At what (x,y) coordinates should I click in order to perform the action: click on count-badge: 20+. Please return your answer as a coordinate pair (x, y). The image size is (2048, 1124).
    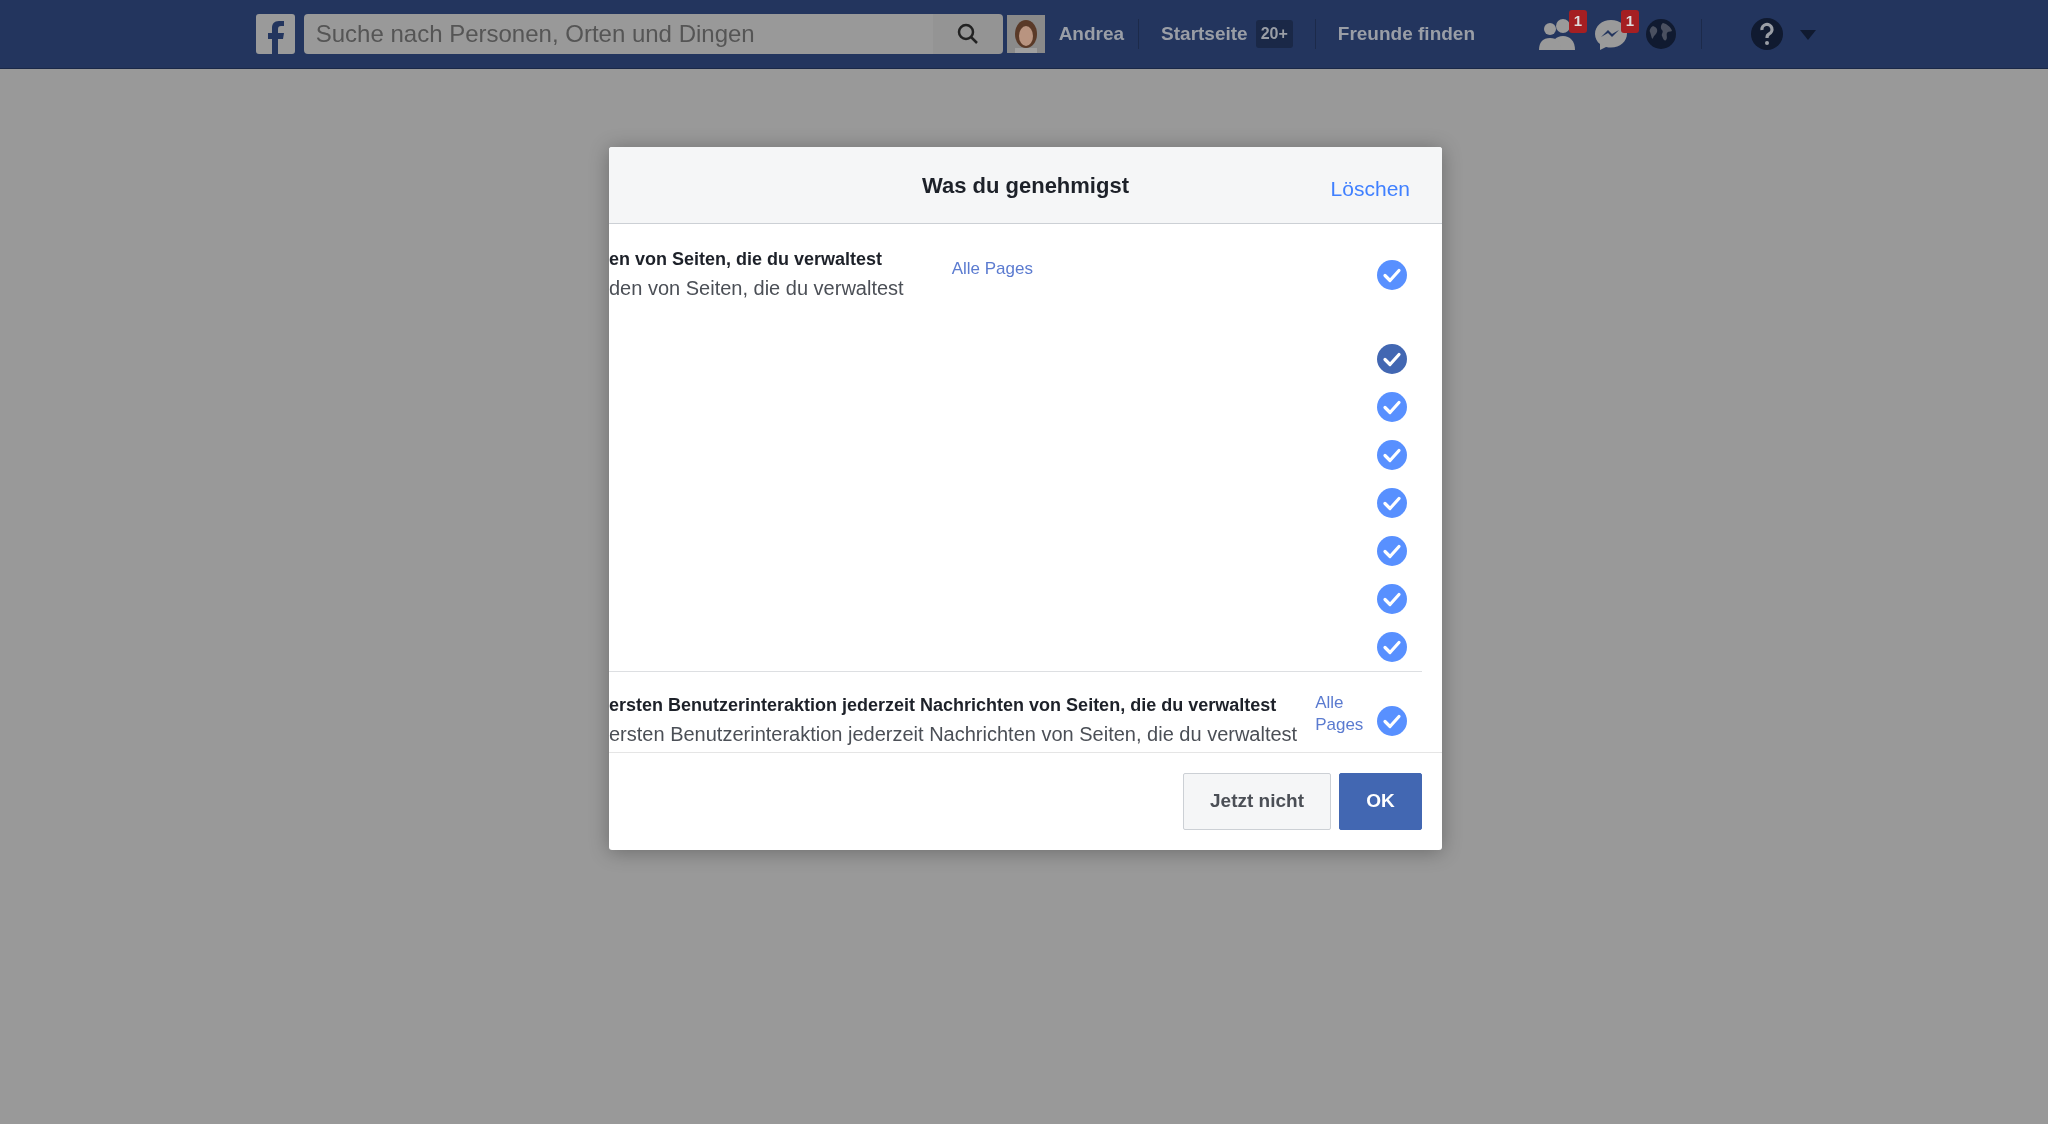
    Looking at the image, I should click on (1274, 34).